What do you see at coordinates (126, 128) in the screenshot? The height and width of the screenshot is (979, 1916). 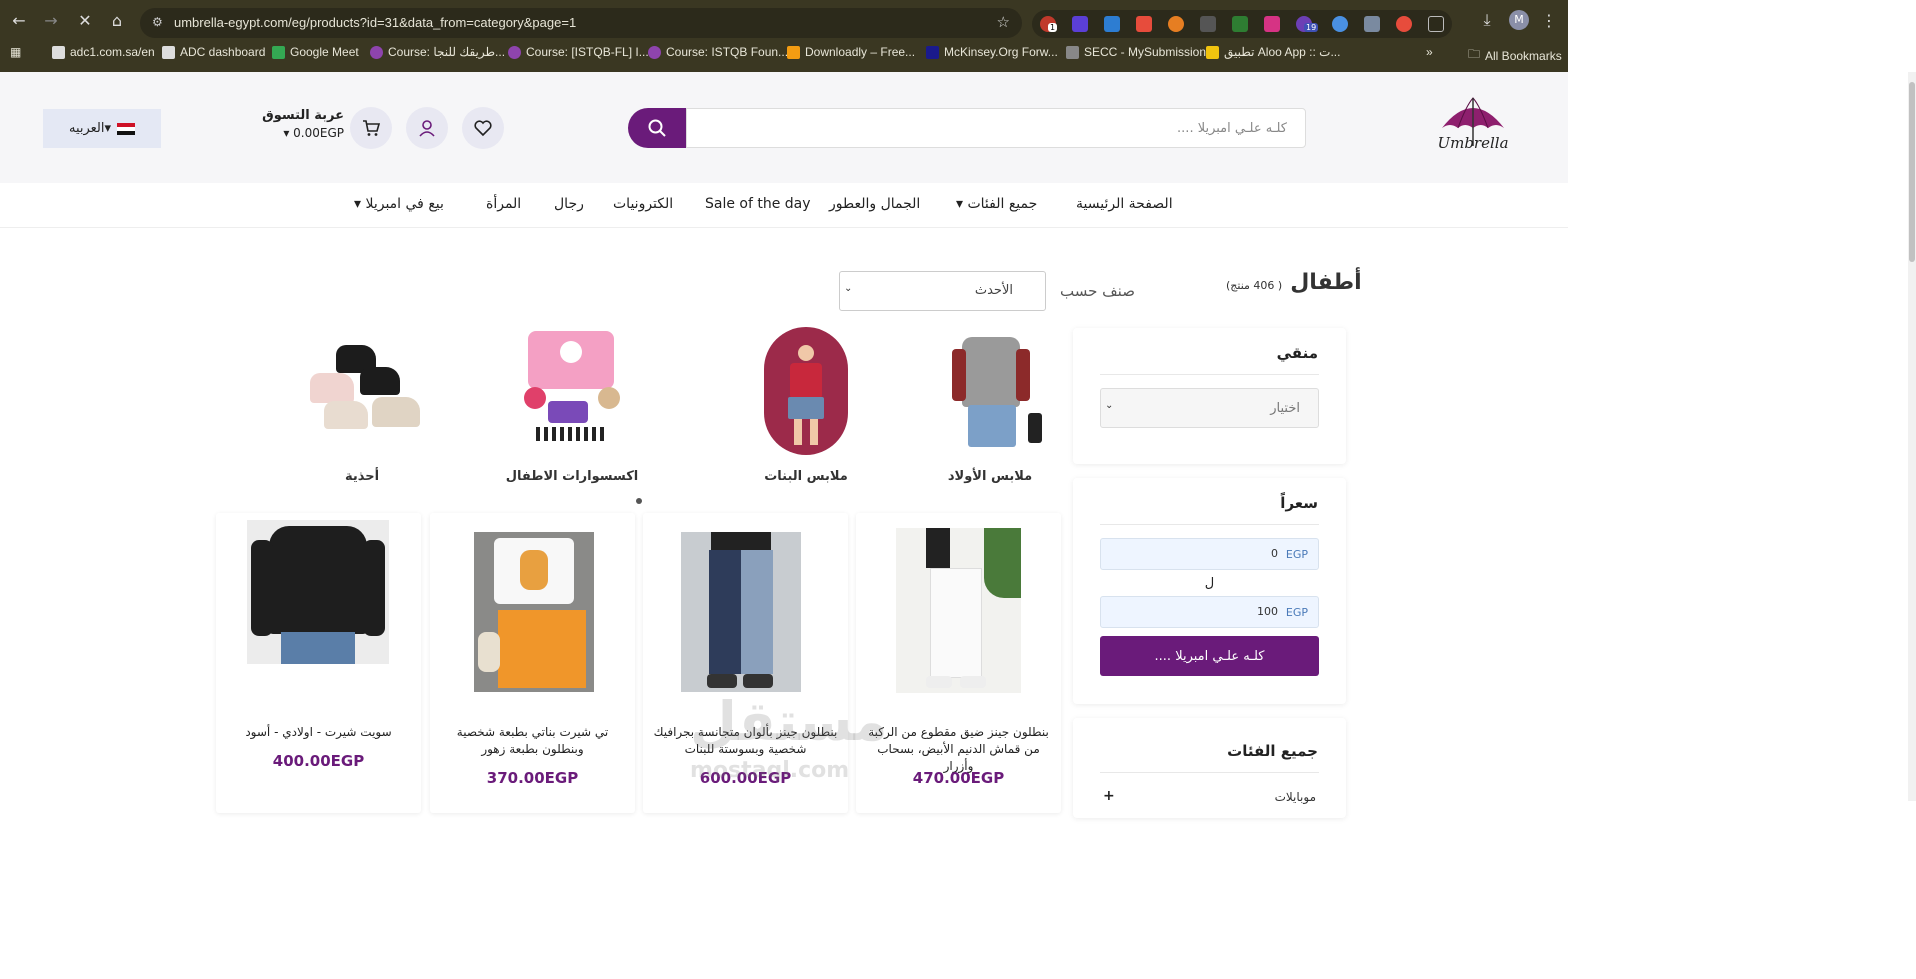 I see `egypt-flag-icon` at bounding box center [126, 128].